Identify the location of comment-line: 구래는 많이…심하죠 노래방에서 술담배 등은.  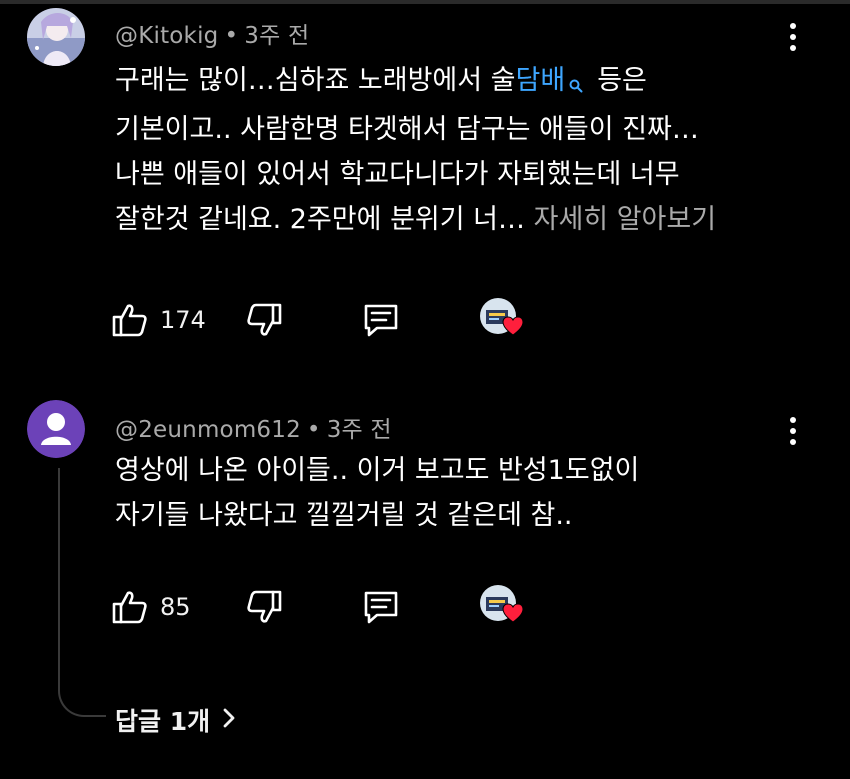
(460, 82).